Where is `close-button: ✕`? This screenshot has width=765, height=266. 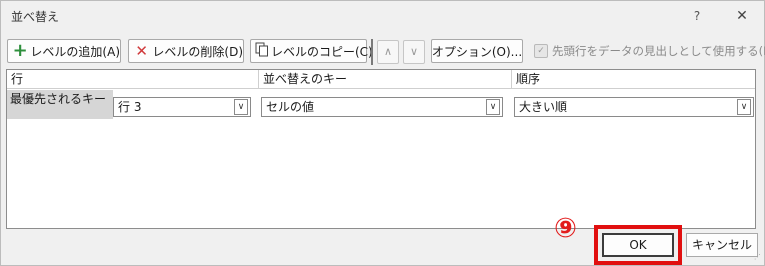
close-button: ✕ is located at coordinates (742, 16).